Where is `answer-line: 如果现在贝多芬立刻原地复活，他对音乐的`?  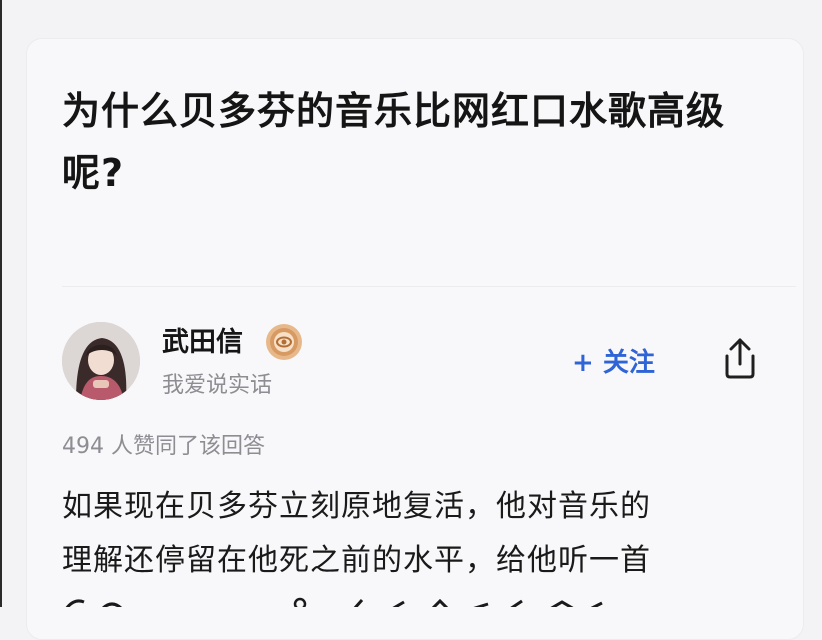
answer-line: 如果现在贝多芬立刻原地复活，他对音乐的 is located at coordinates (356, 506).